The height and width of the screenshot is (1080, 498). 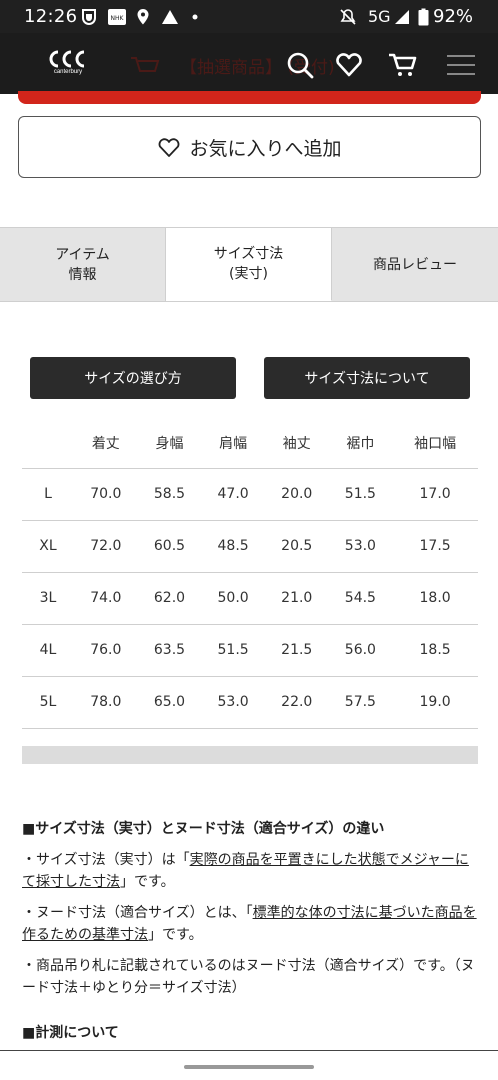 What do you see at coordinates (145, 64) in the screenshot?
I see `cart-icon-behind` at bounding box center [145, 64].